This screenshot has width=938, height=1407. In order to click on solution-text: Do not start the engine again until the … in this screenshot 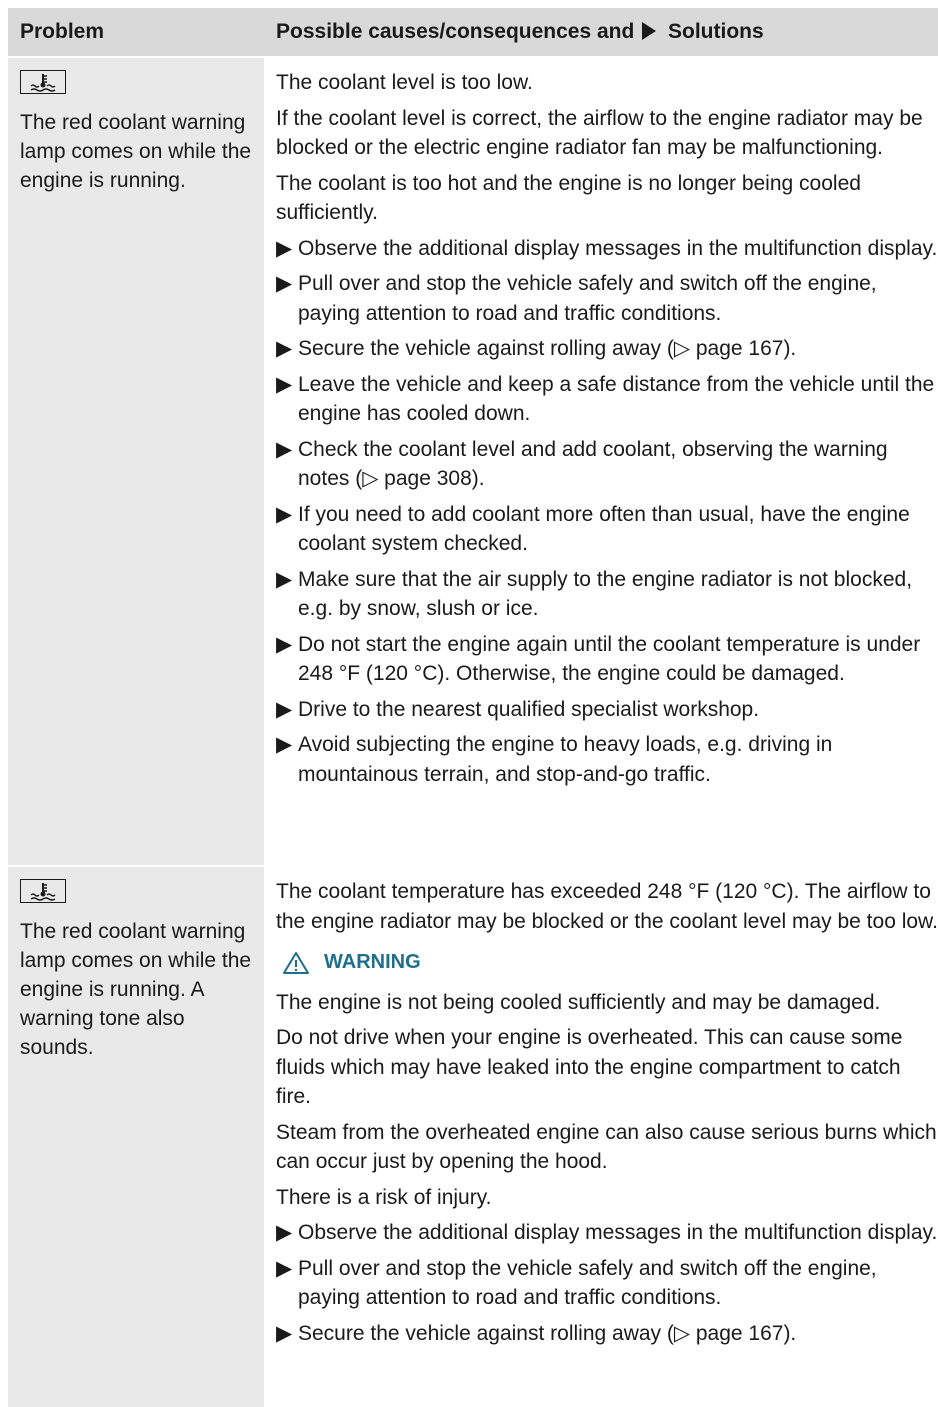, I will do `click(609, 659)`.